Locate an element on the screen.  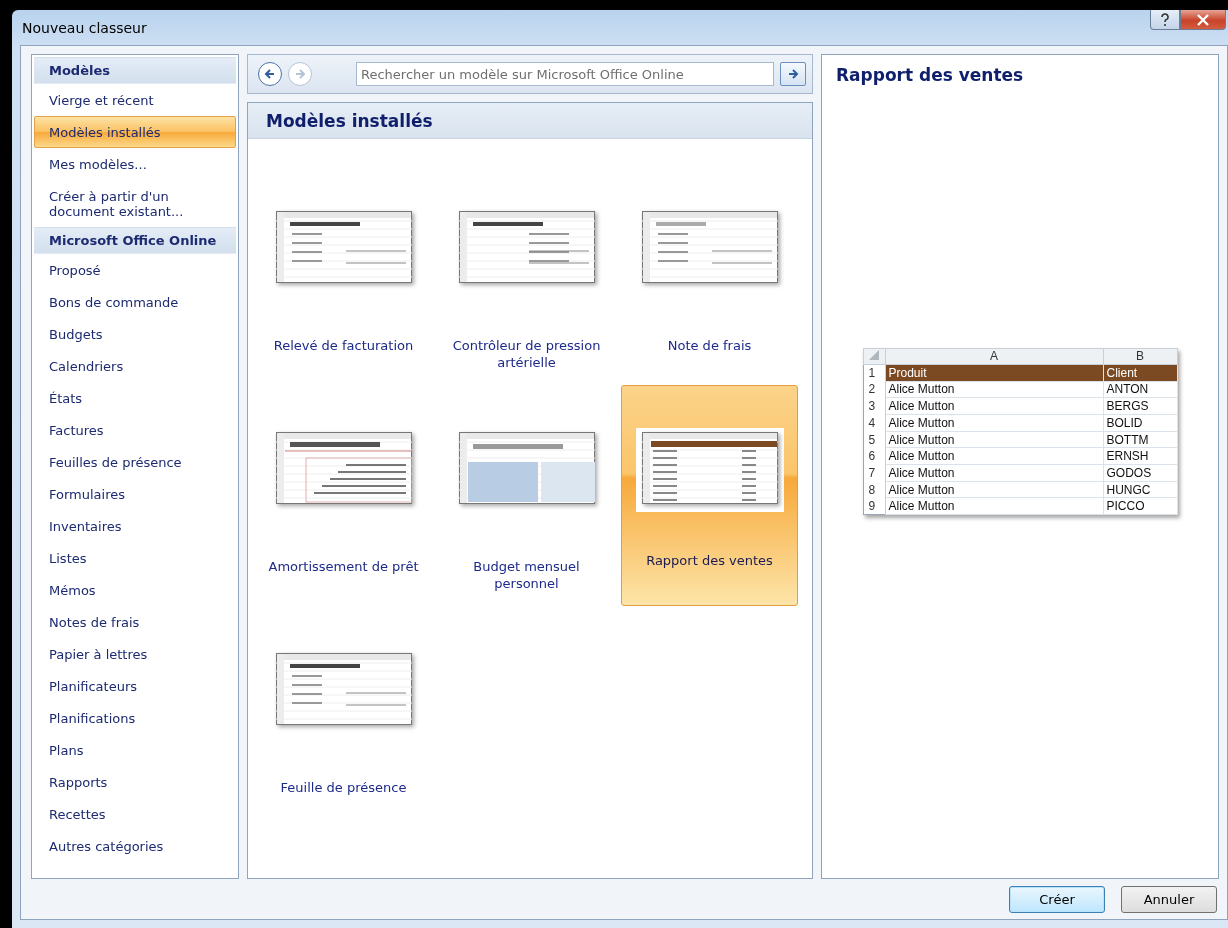
sidebar-item: Mémos is located at coordinates (135, 590).